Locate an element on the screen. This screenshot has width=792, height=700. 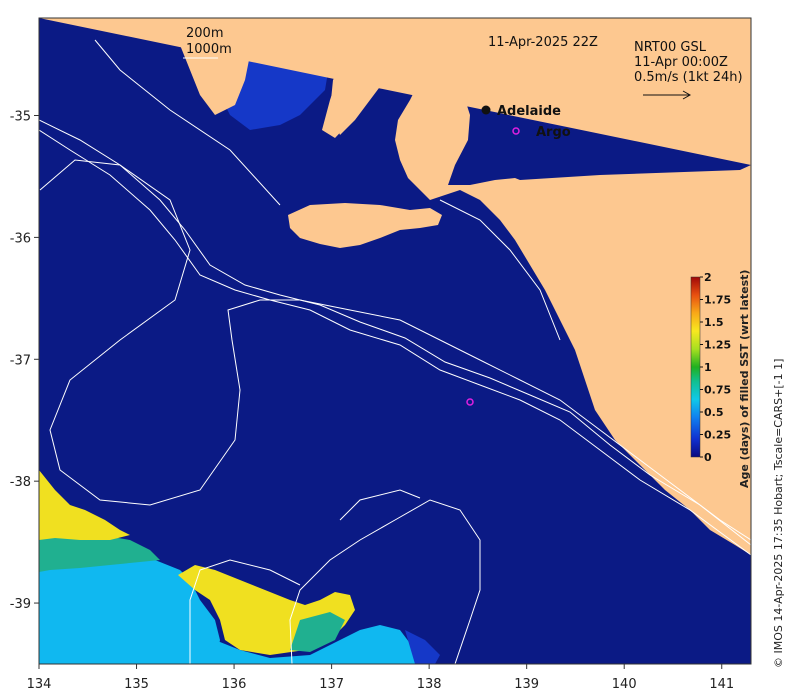
x-tick-label: 135 is located at coordinates (136, 684).